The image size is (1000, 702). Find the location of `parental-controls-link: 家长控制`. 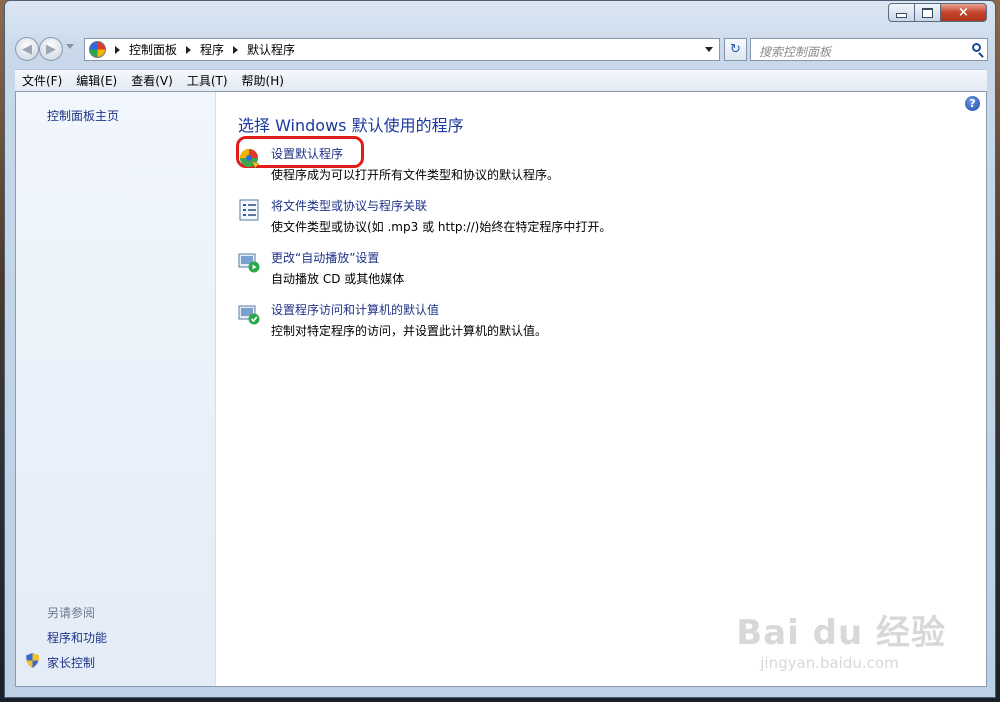

parental-controls-link: 家长控制 is located at coordinates (71, 662).